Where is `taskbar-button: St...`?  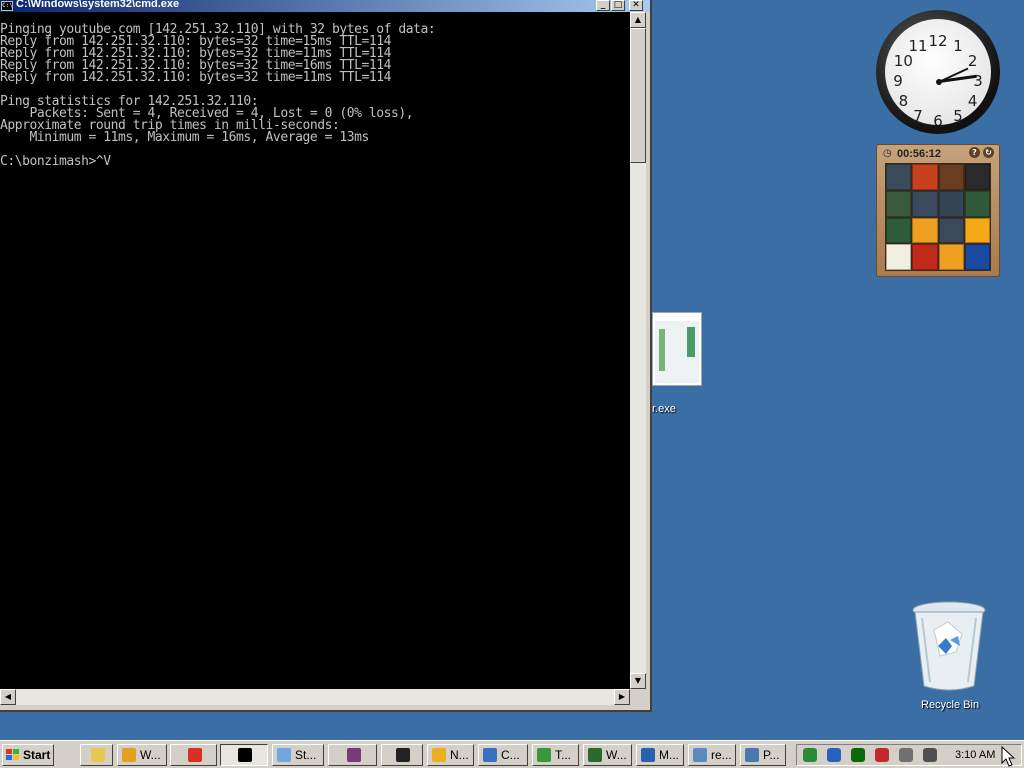 taskbar-button: St... is located at coordinates (298, 755).